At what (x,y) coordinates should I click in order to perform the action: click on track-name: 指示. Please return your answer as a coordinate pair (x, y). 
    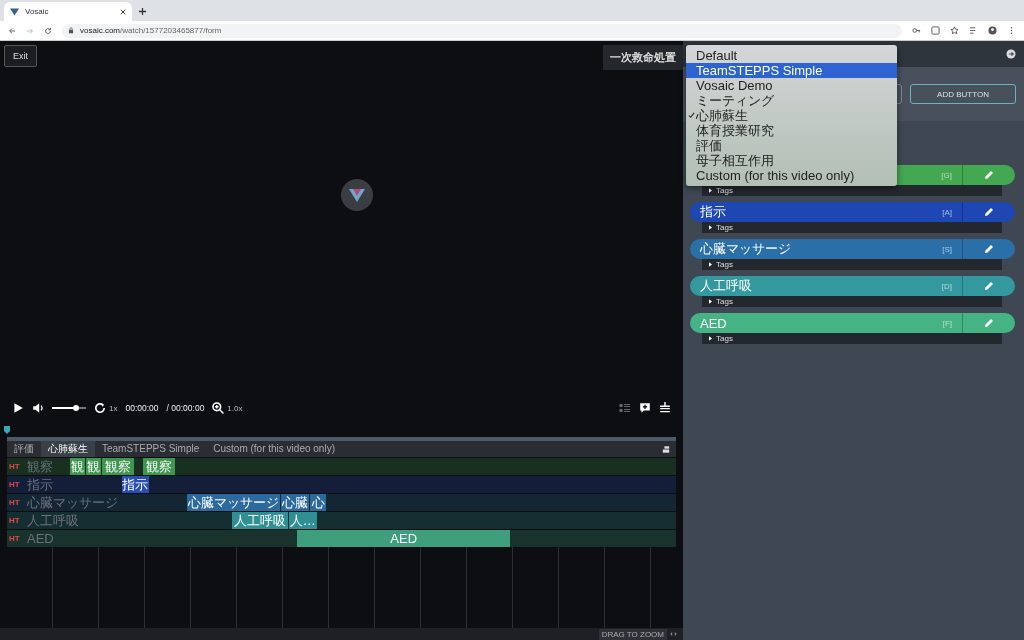
    Looking at the image, I should click on (40, 484).